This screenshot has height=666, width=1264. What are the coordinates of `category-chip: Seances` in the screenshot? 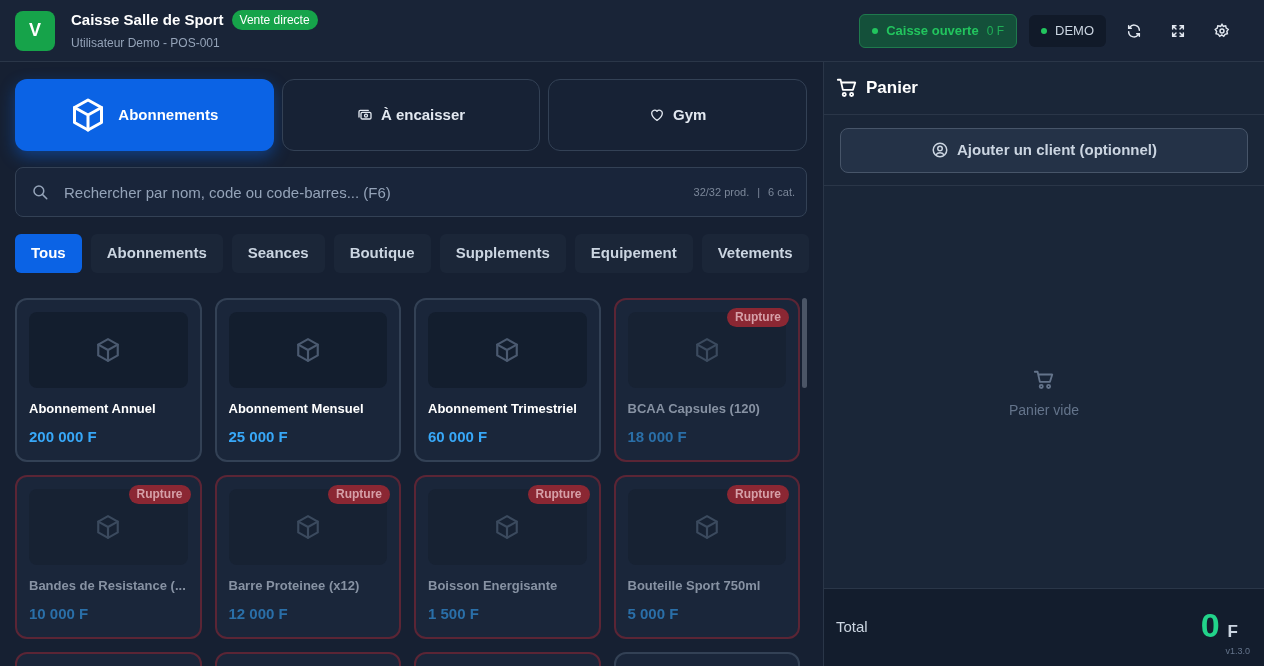 It's located at (278, 253).